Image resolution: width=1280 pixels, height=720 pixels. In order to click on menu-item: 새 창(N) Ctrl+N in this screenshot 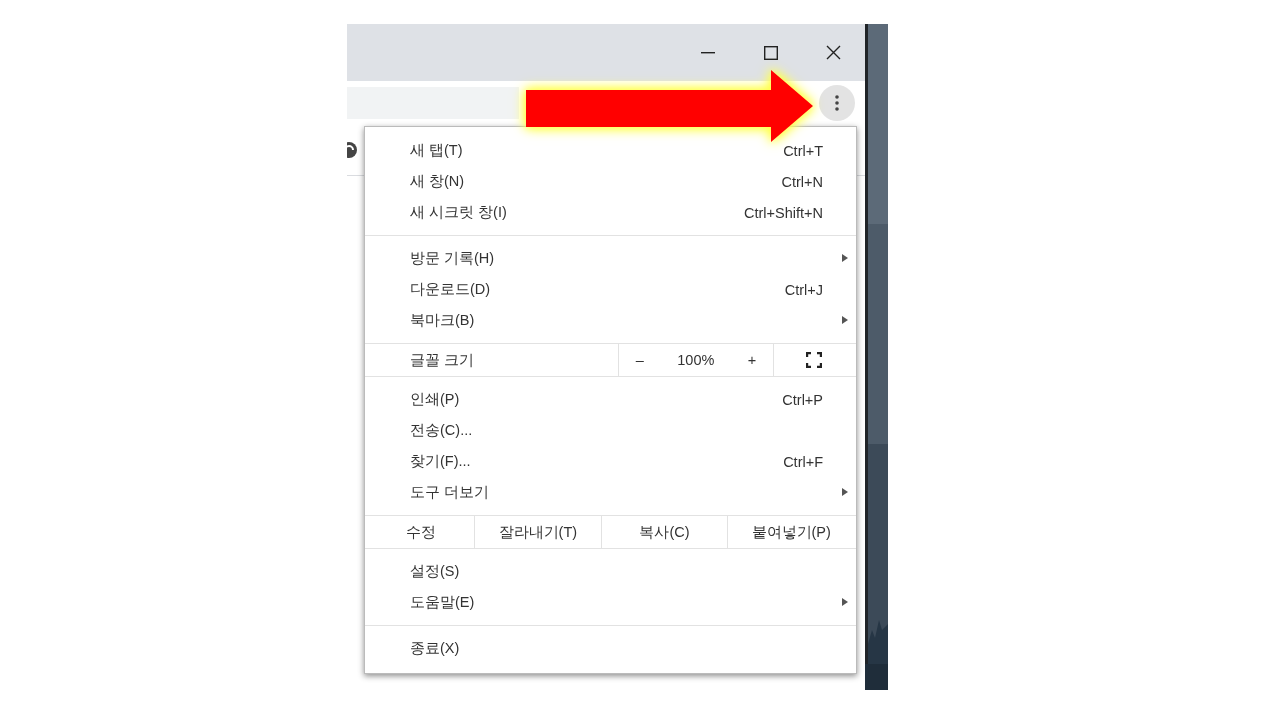, I will do `click(610, 181)`.